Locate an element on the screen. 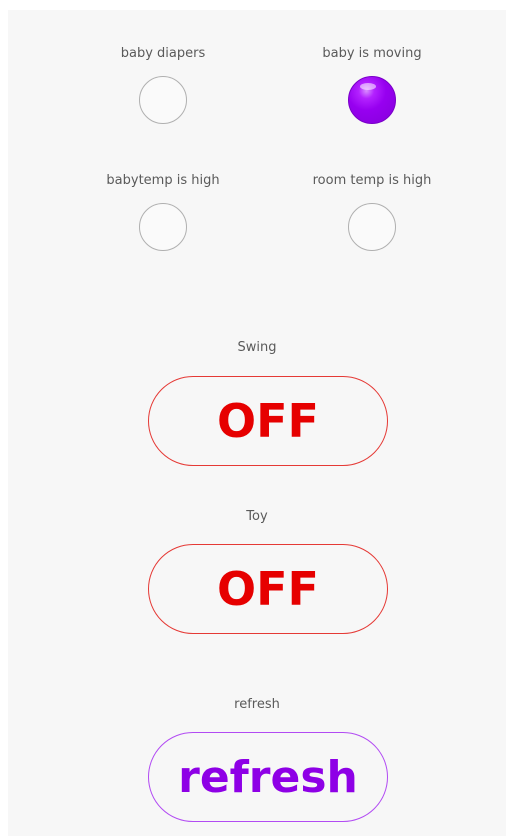 The height and width of the screenshot is (836, 514). refresh-button: refresh is located at coordinates (268, 777).